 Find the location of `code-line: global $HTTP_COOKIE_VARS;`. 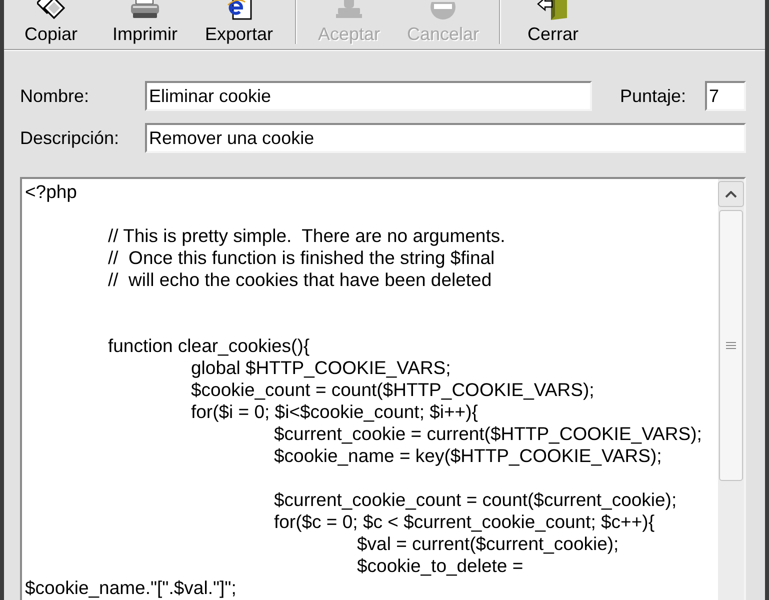

code-line: global $HTTP_COOKIE_VARS; is located at coordinates (321, 367).